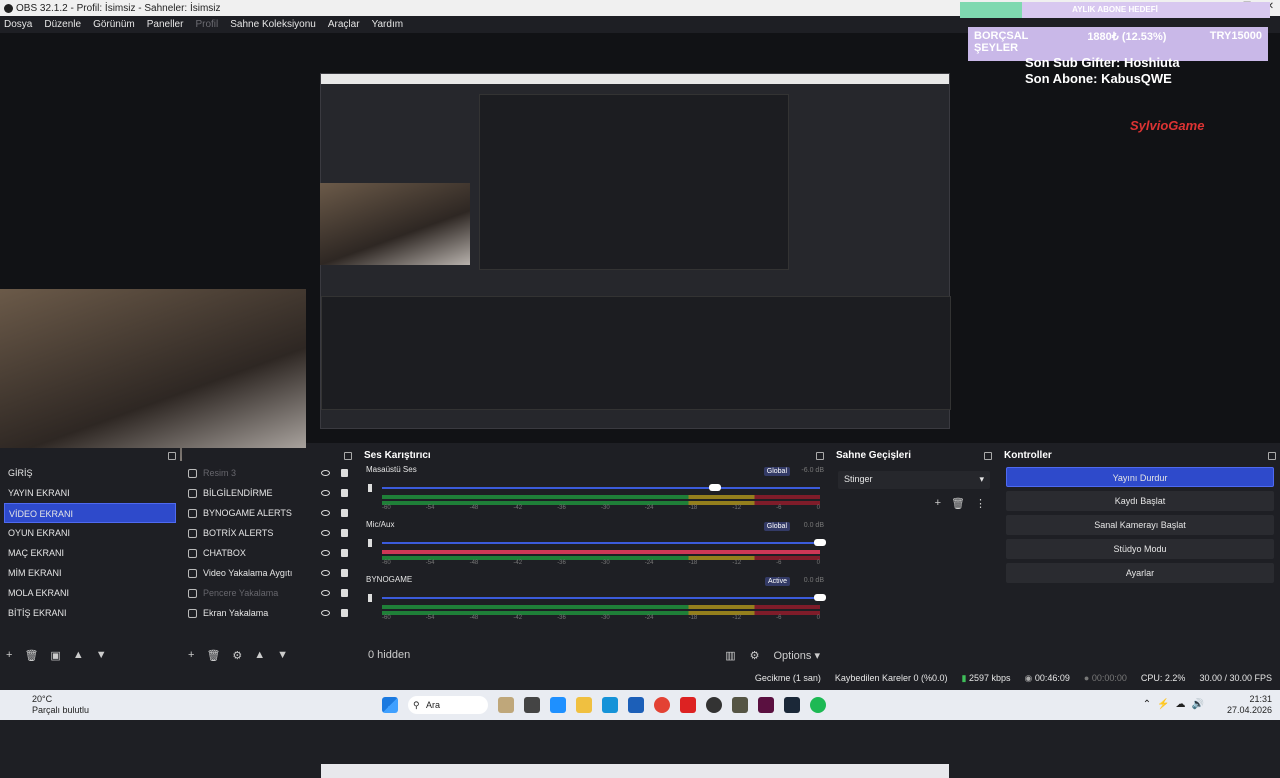 This screenshot has width=1280, height=778. I want to click on source-item: BYNOGAME ALERTS, so click(269, 513).